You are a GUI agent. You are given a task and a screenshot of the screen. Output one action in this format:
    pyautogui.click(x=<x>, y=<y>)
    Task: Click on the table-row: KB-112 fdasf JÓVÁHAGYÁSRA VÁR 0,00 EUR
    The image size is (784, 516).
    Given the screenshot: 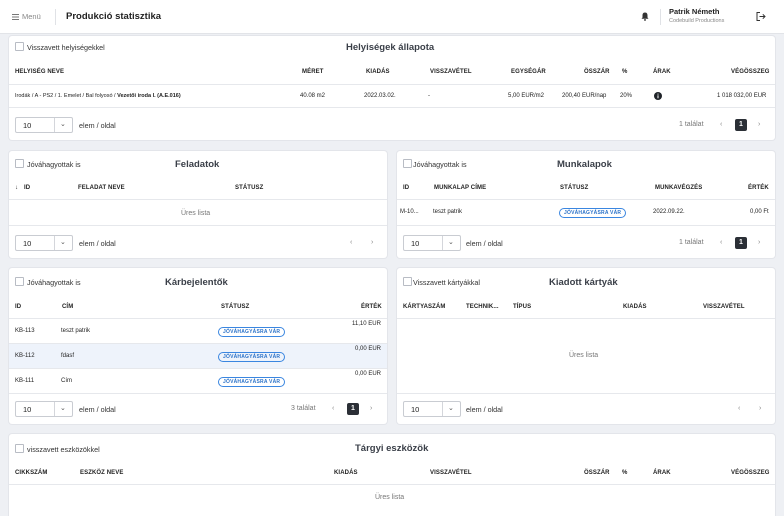 What is the action you would take?
    pyautogui.click(x=198, y=356)
    